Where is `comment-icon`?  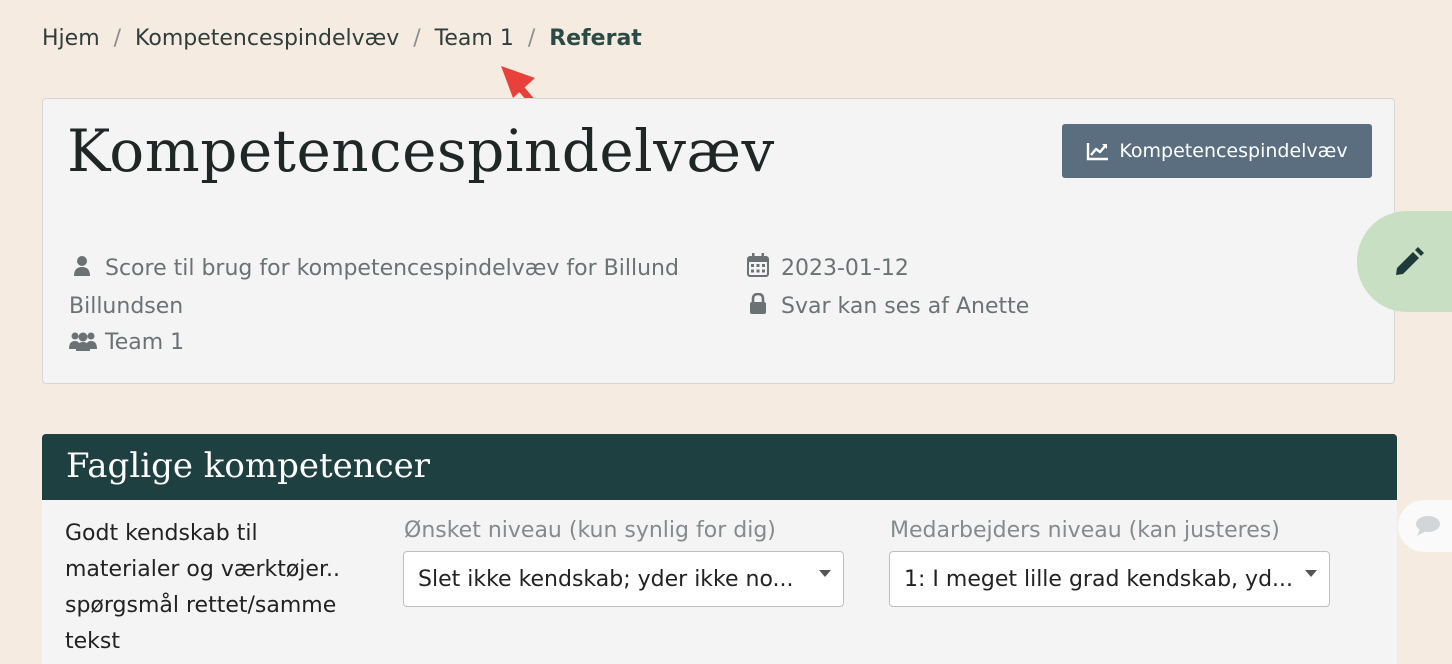
comment-icon is located at coordinates (1428, 526).